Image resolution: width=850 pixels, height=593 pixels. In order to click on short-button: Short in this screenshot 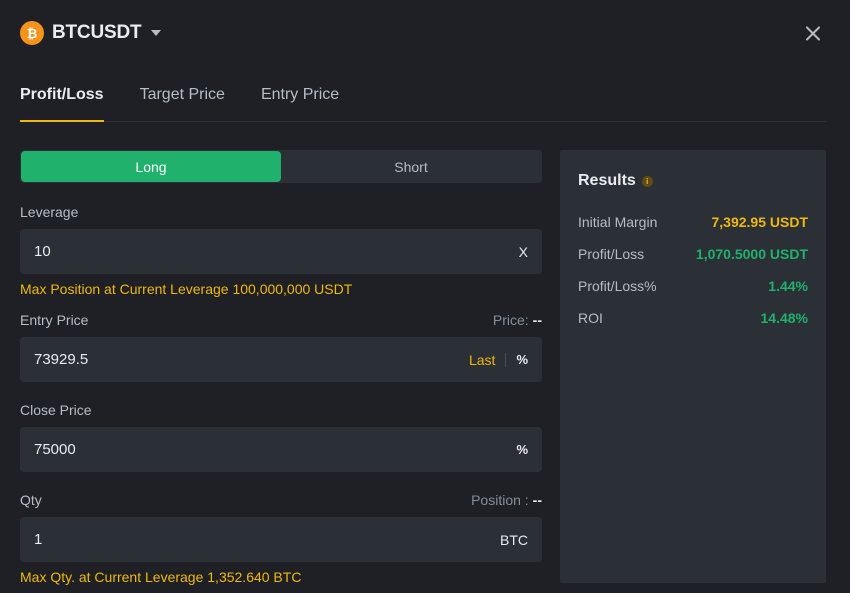, I will do `click(411, 166)`.